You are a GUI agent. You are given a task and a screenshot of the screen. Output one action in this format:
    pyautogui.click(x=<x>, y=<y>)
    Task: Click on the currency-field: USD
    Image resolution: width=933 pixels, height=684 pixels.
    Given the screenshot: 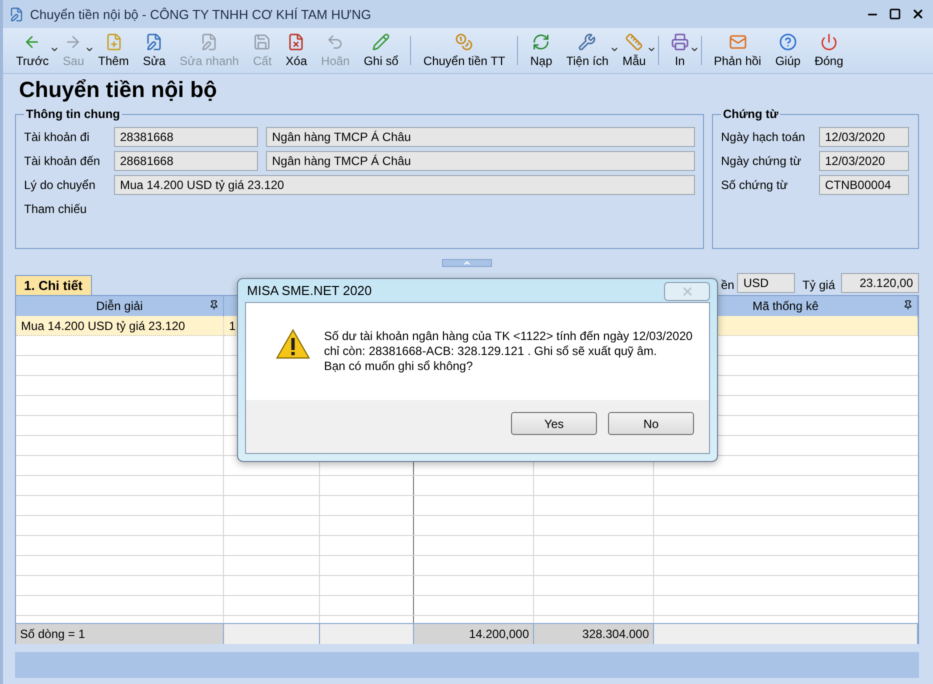 What is the action you would take?
    pyautogui.click(x=766, y=283)
    